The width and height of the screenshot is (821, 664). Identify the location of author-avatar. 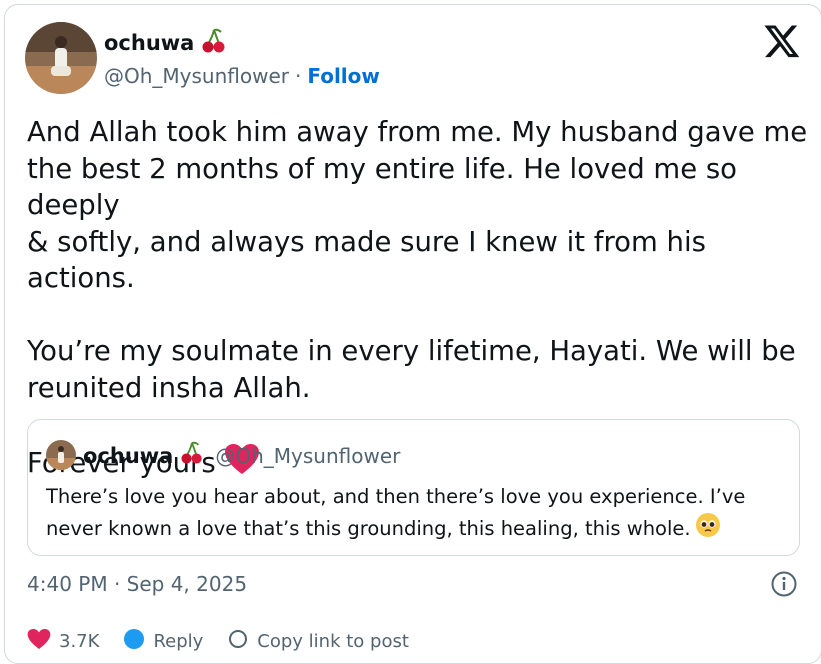
(61, 58).